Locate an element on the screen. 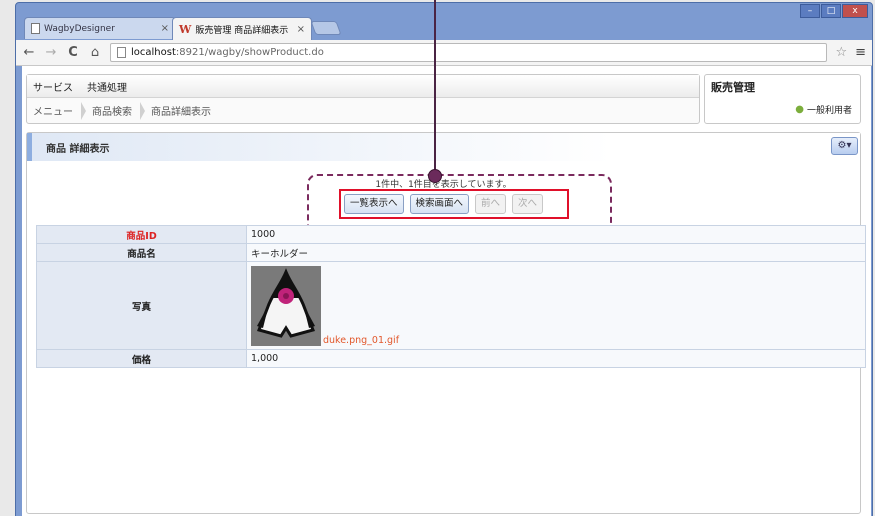  breadcrumb: メニュー 商品検索 商品詳細表示 is located at coordinates (363, 110).